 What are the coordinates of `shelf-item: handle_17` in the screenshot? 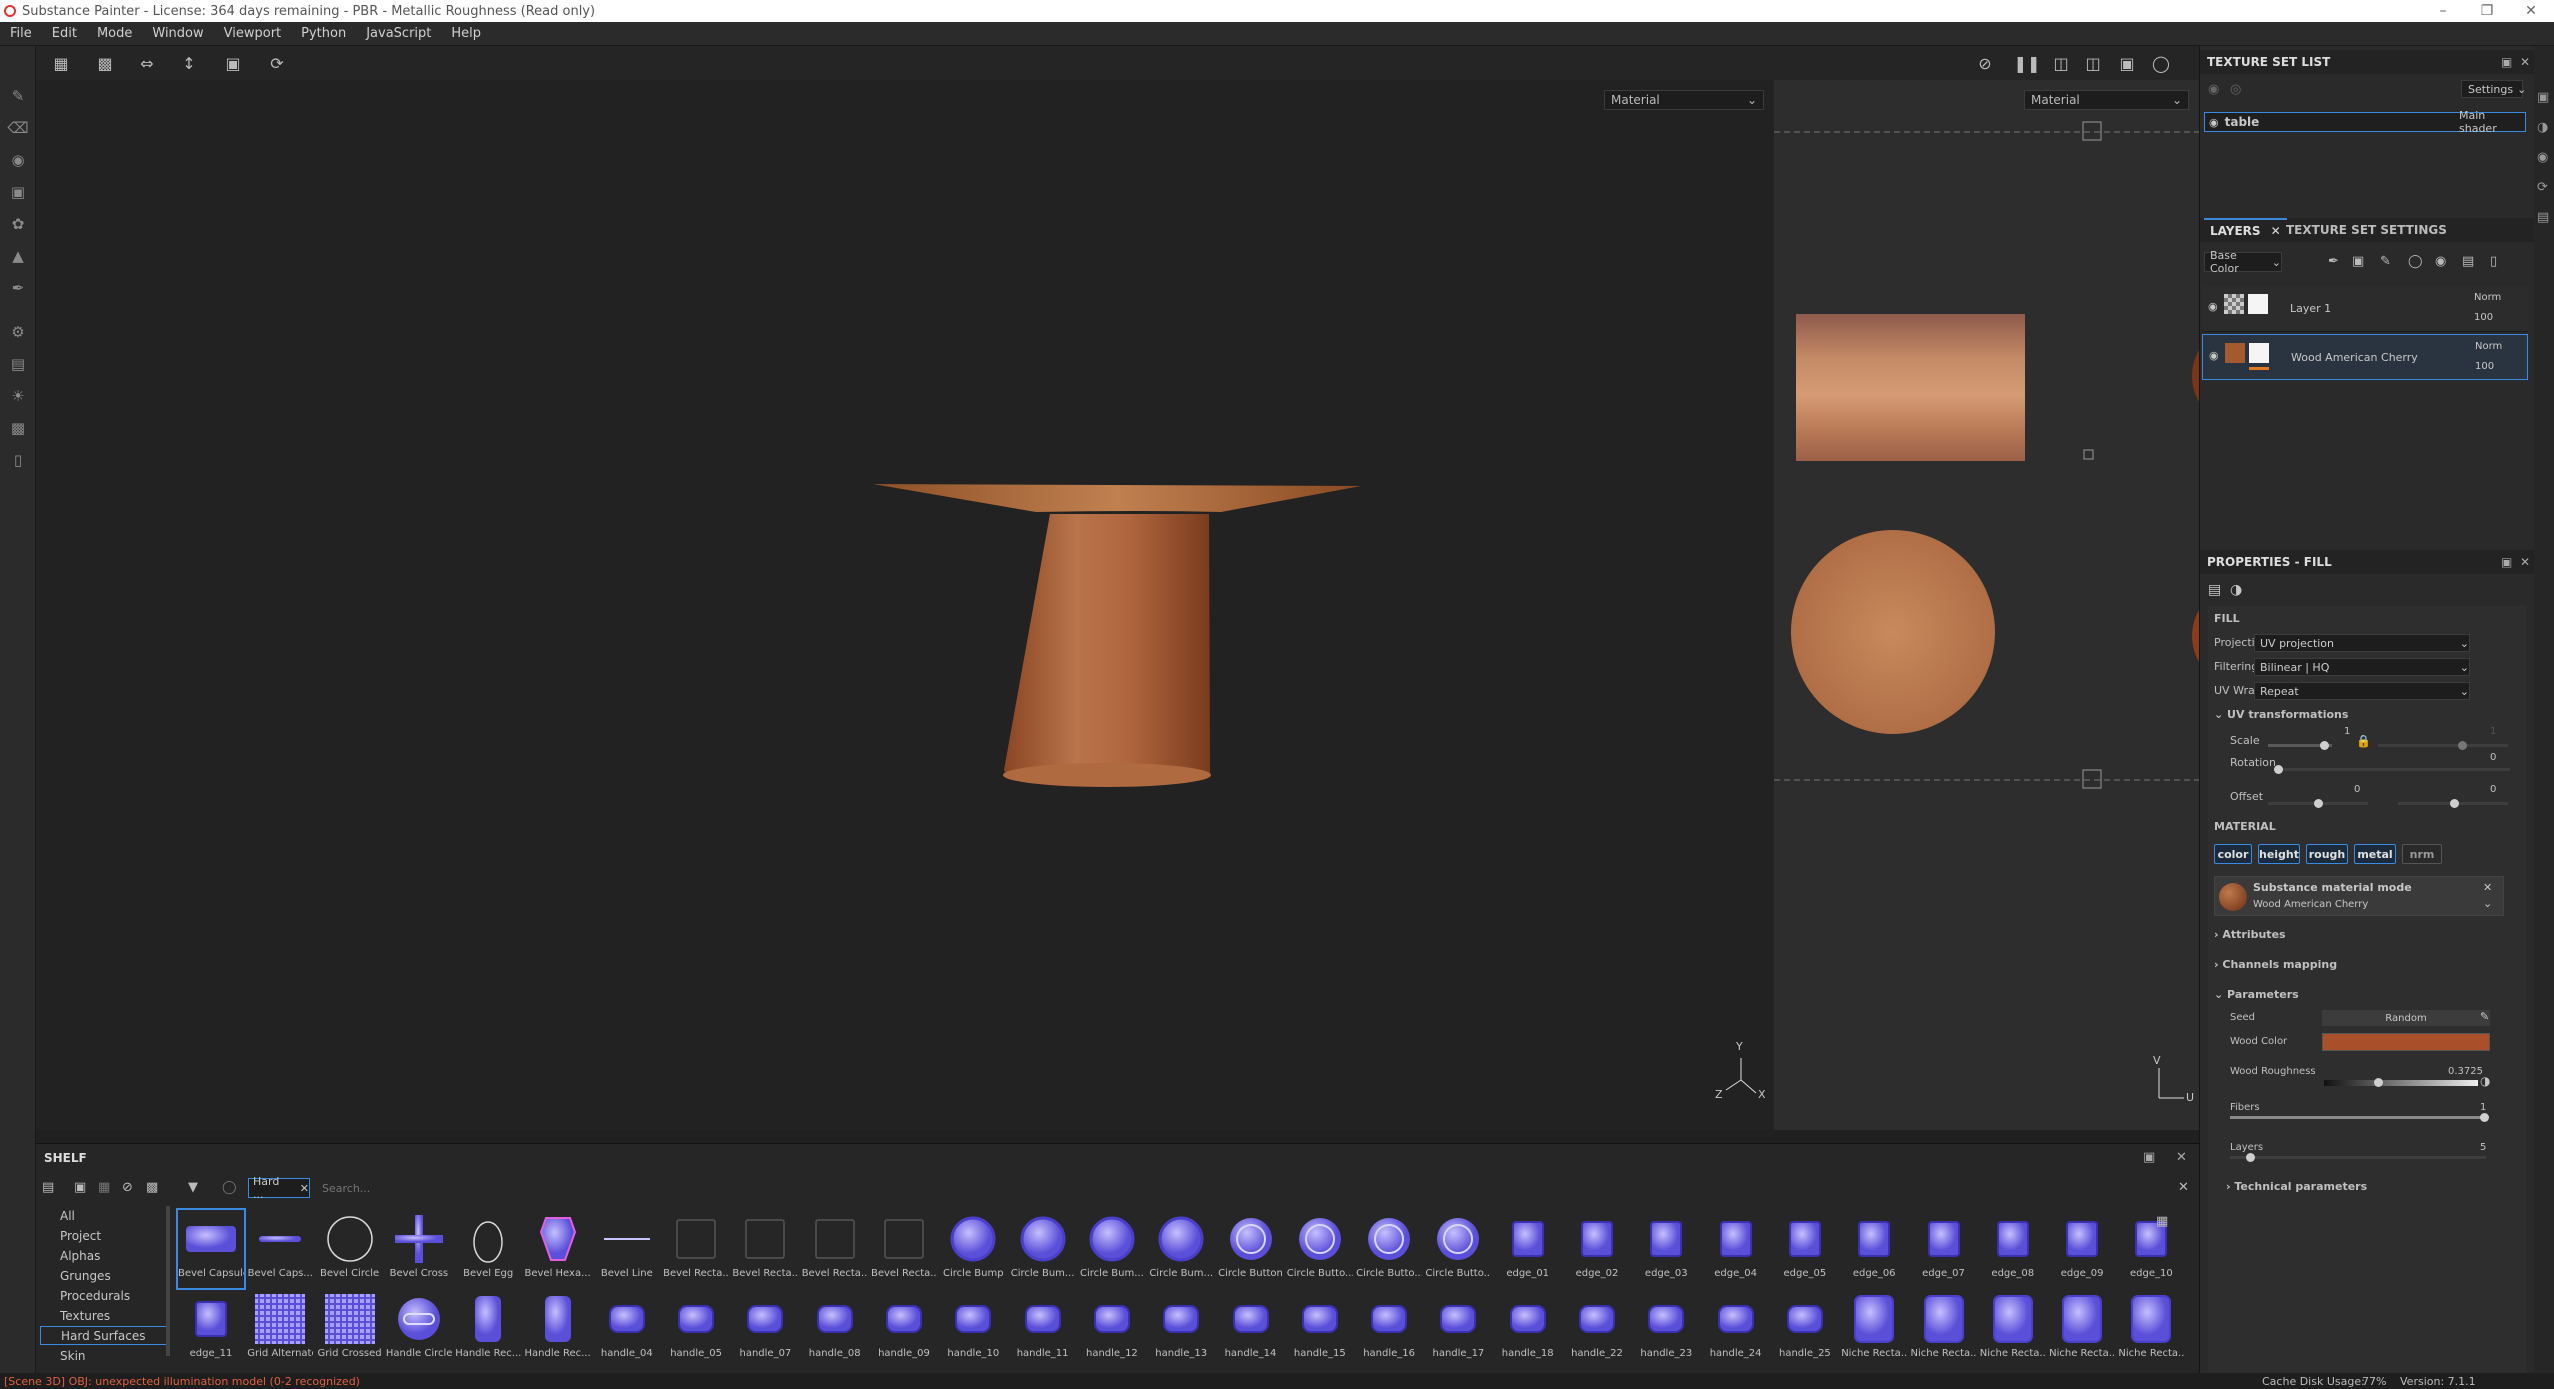 It's located at (1458, 1329).